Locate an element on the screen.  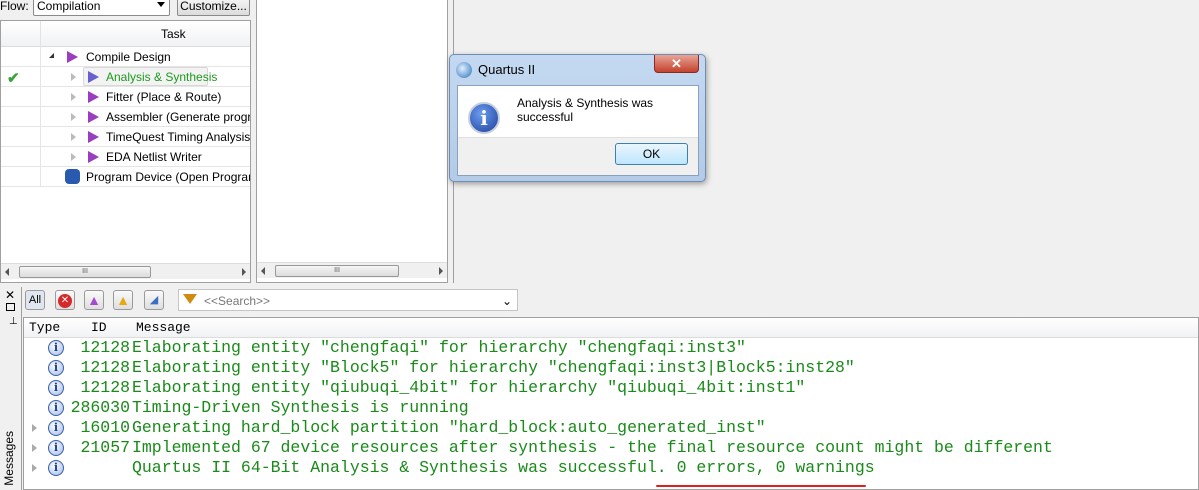
dialog-message: Analysis & Synthesis was successful is located at coordinates (585, 110).